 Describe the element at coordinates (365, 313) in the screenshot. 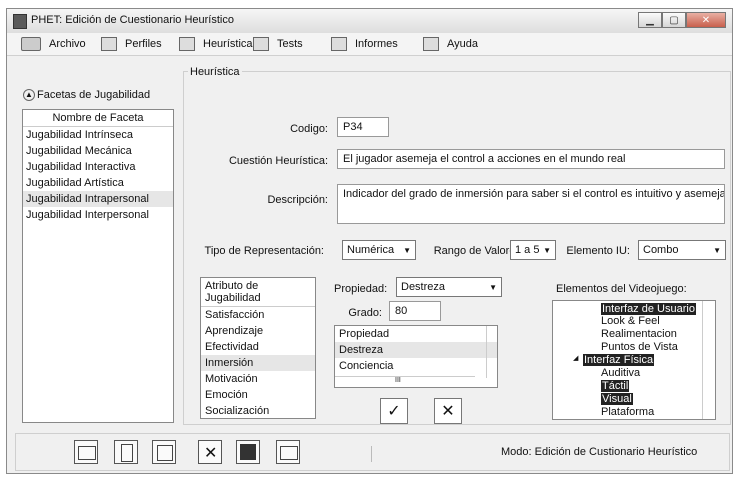

I see `grado-label: Grado:` at that location.